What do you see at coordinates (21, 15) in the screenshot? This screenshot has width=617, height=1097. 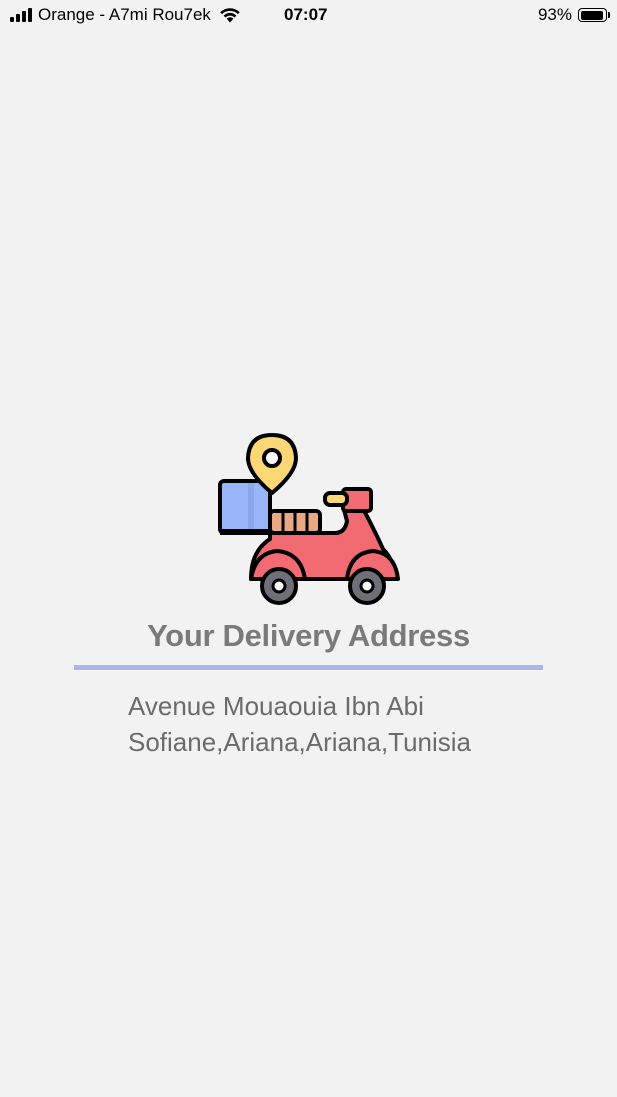 I see `signal-strength-icon` at bounding box center [21, 15].